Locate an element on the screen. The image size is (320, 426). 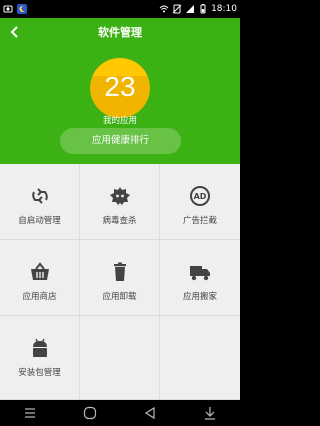
status-bar: 18:10 is located at coordinates (120, 9).